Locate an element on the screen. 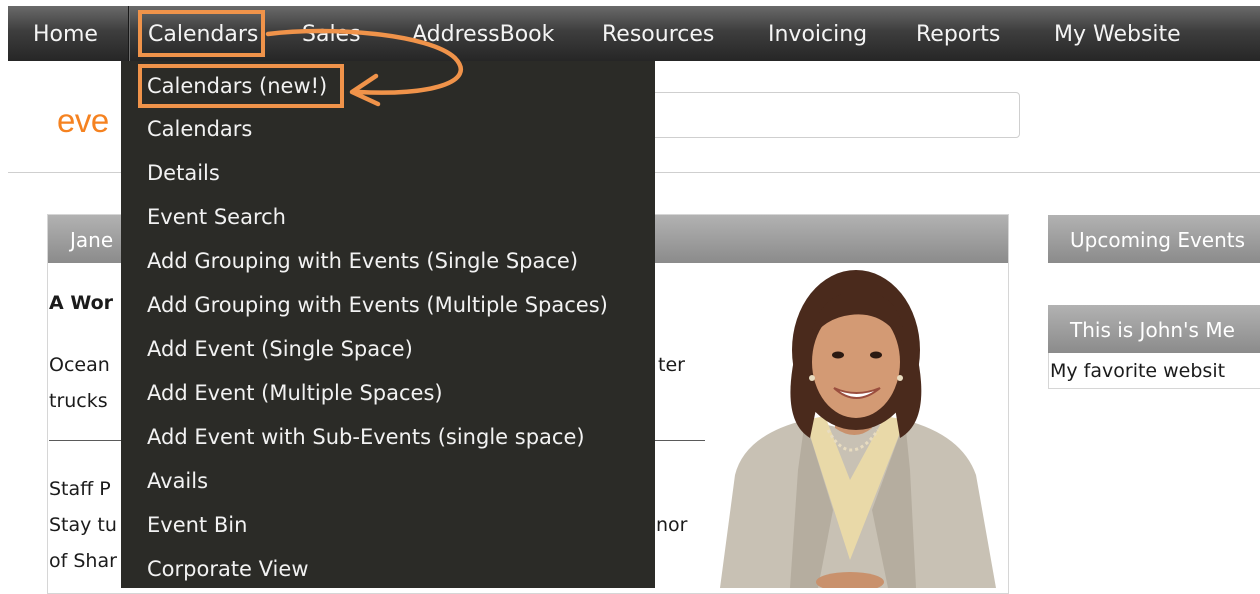 This screenshot has height=594, width=1260. nav-invoicing: Invoicing is located at coordinates (817, 33).